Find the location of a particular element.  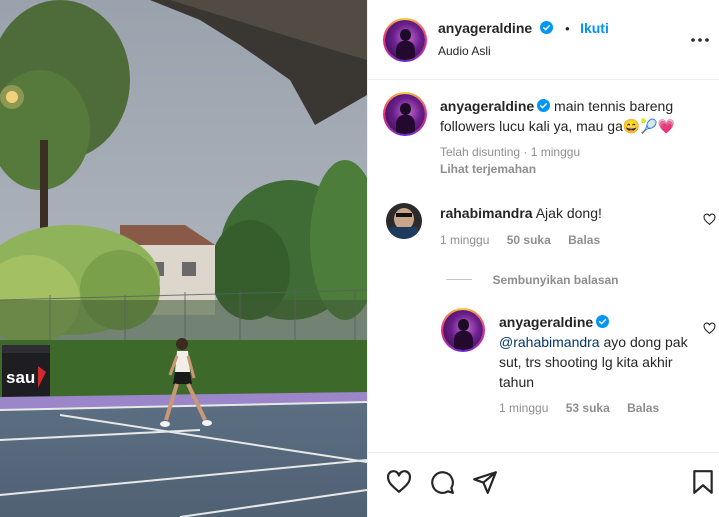

heart-icon is located at coordinates (399, 482).